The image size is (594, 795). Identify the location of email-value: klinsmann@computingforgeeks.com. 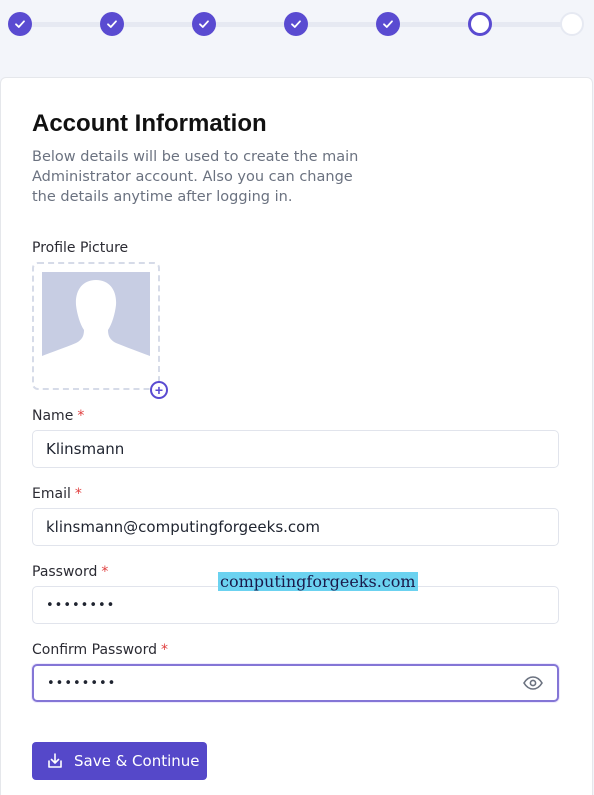
(183, 527).